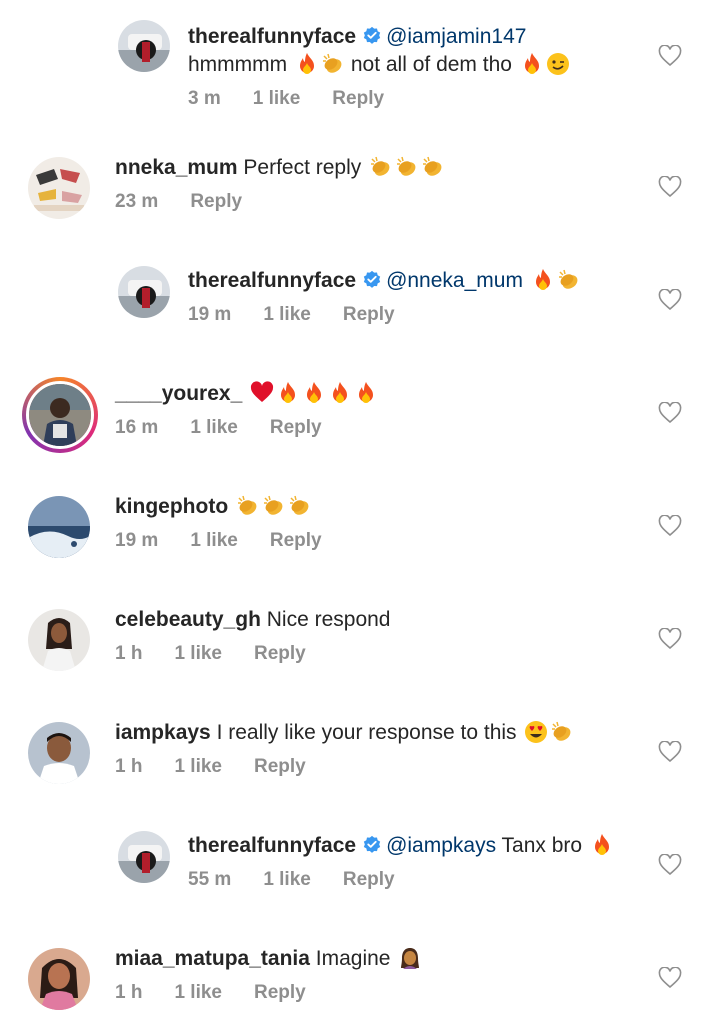  What do you see at coordinates (212, 958) in the screenshot?
I see `username: miaa_matupa_tania` at bounding box center [212, 958].